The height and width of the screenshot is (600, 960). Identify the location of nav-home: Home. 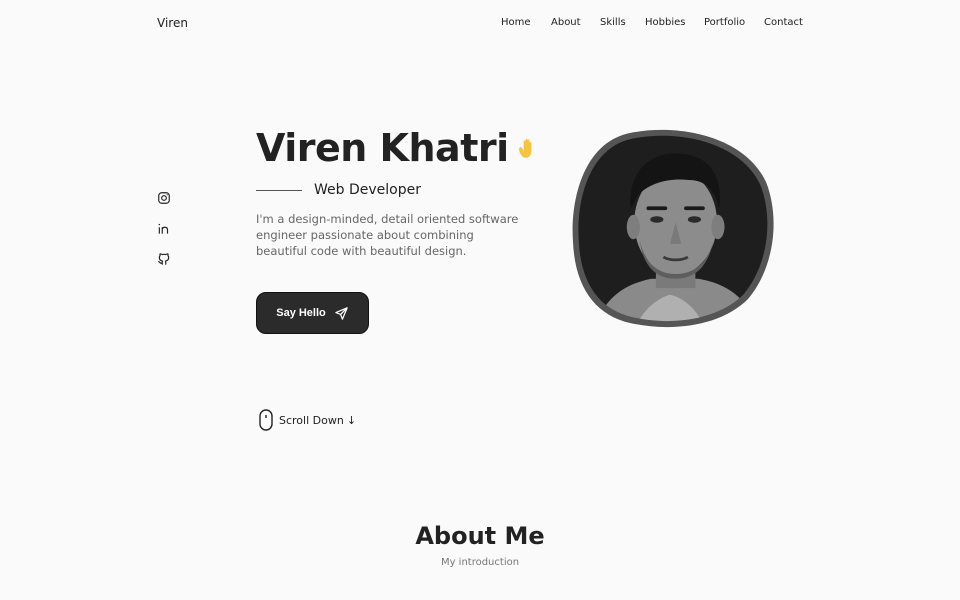
(516, 22).